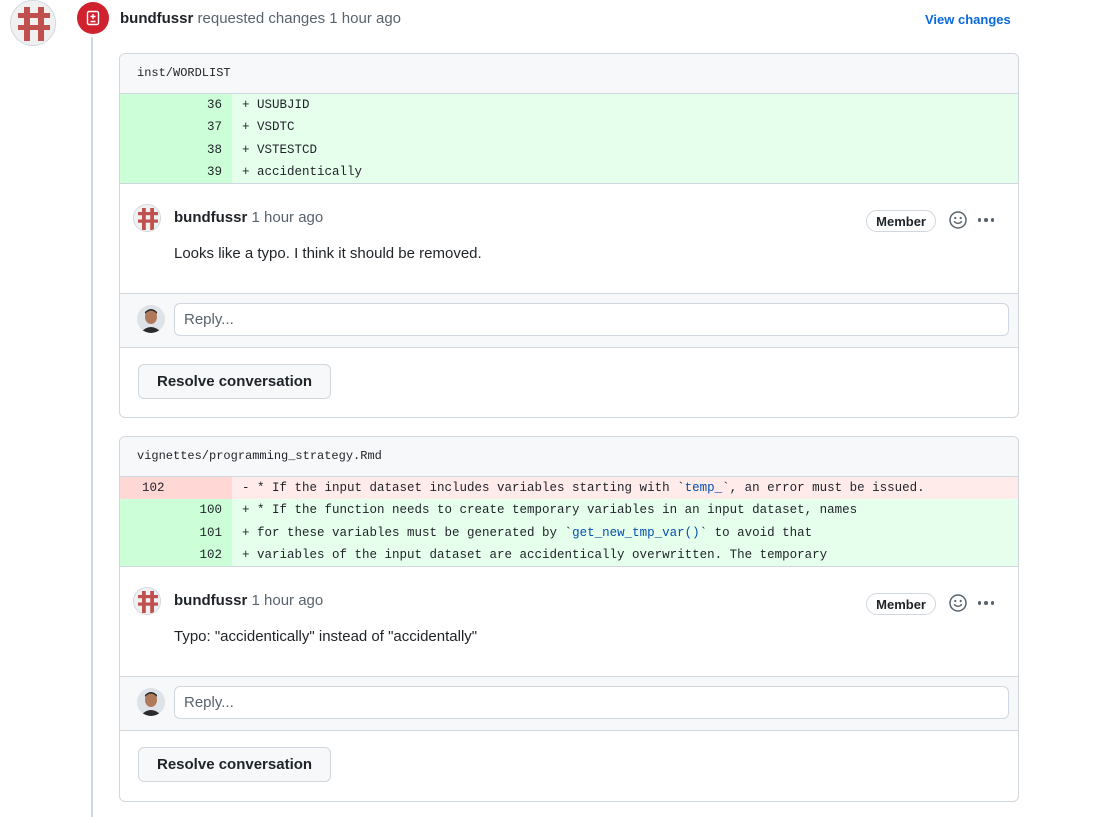 The height and width of the screenshot is (817, 1102). I want to click on old-line-number: 102, so click(148, 488).